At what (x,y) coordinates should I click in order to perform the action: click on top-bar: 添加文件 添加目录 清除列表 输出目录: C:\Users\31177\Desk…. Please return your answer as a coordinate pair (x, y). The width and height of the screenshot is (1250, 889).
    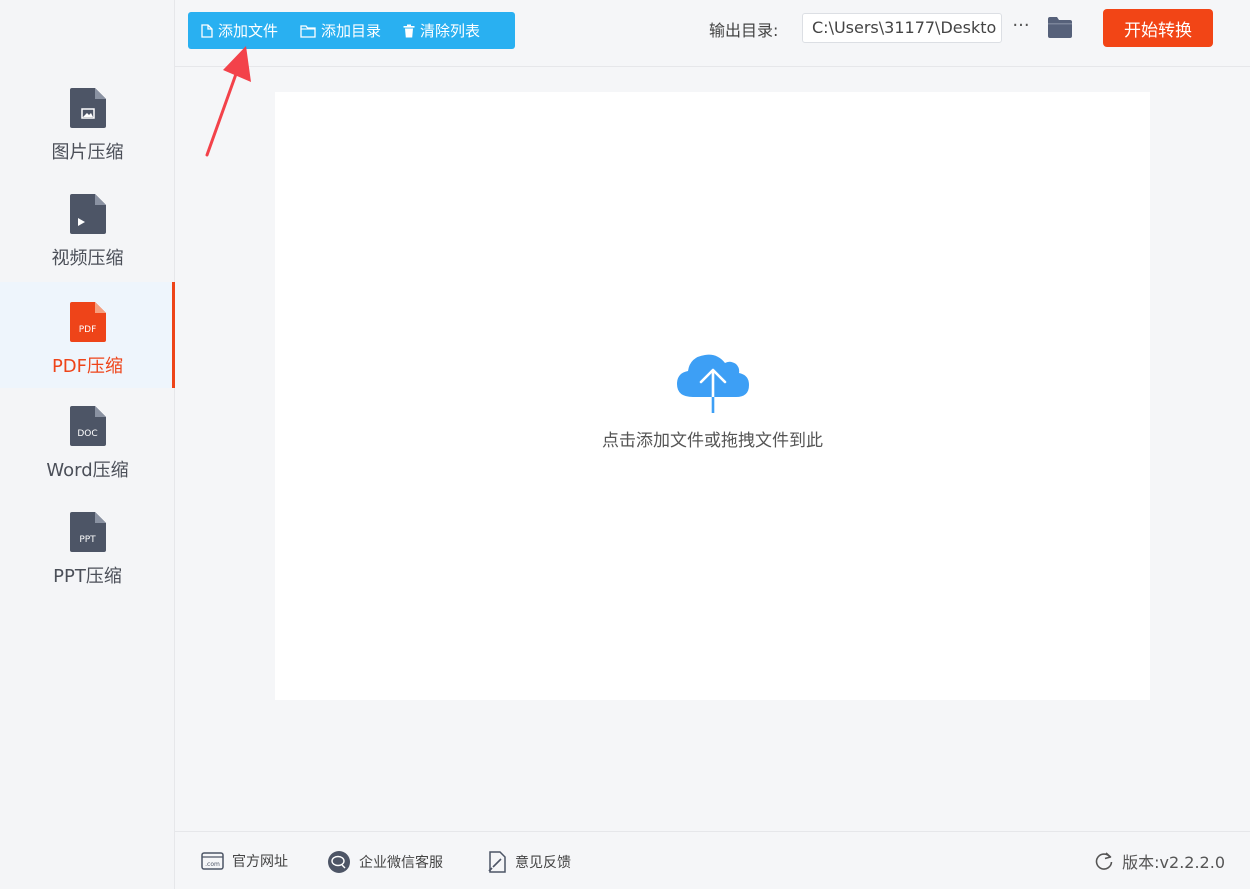
    Looking at the image, I should click on (712, 33).